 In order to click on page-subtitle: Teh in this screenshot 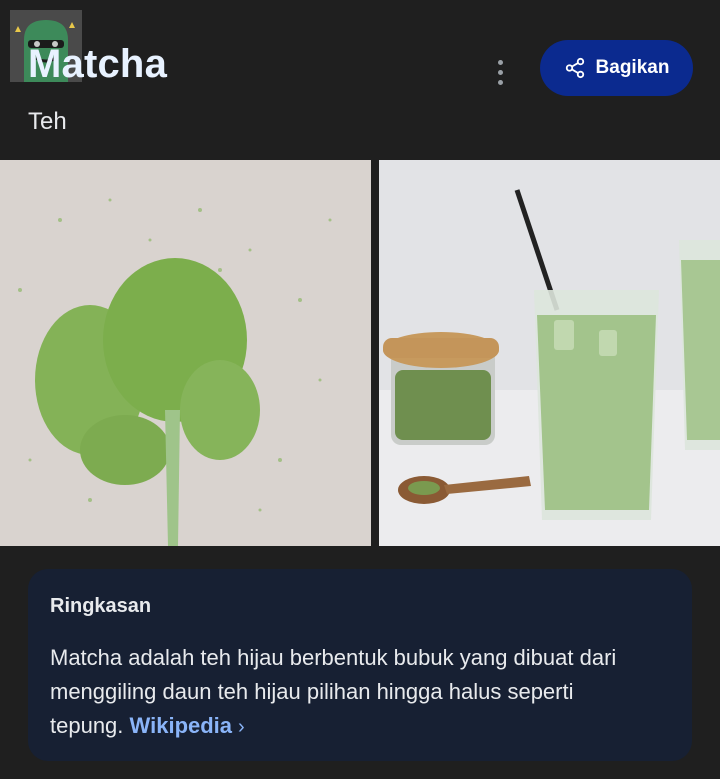, I will do `click(47, 121)`.